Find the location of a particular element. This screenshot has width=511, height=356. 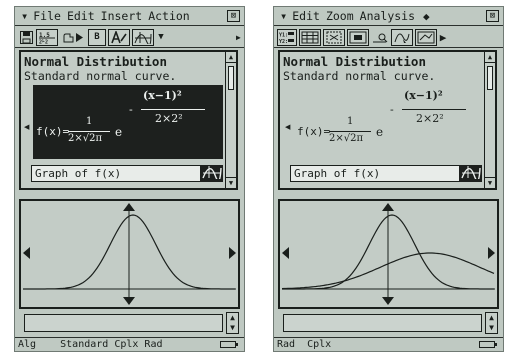

zoom-in-icon is located at coordinates (358, 37).